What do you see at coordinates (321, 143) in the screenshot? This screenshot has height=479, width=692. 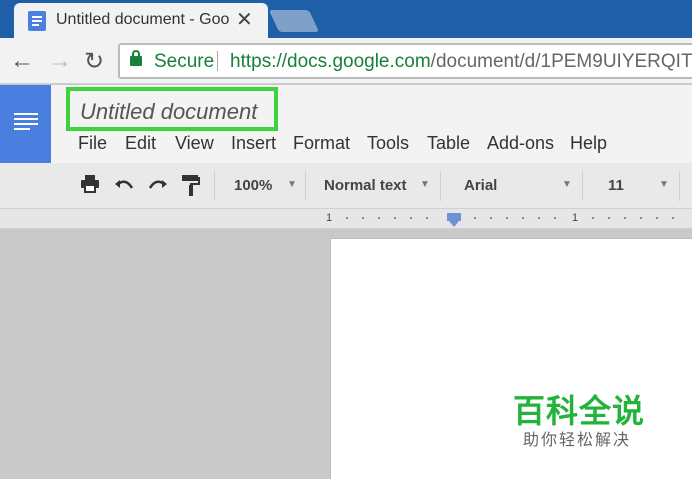 I see `menu-format: Format` at bounding box center [321, 143].